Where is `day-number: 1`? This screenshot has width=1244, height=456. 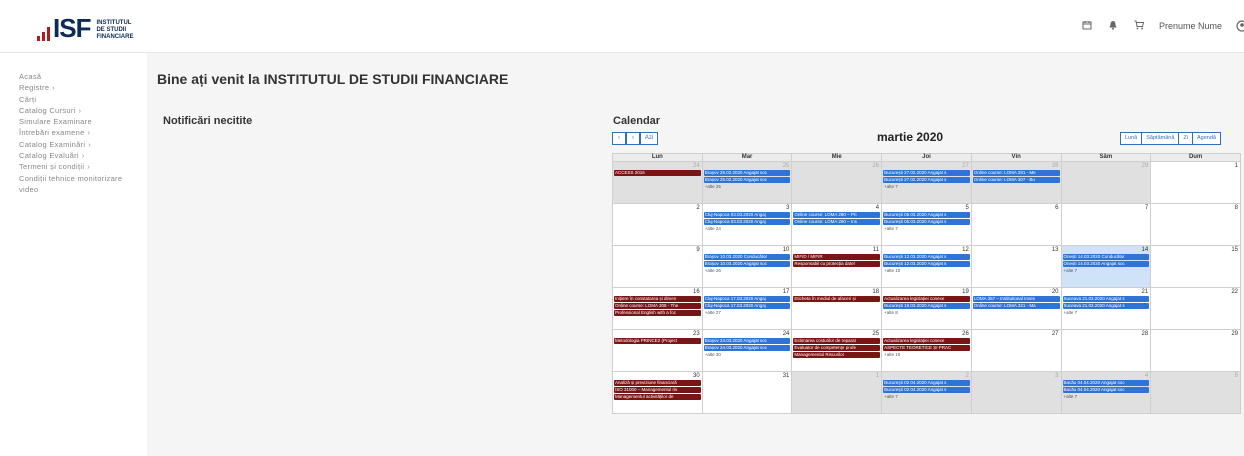 day-number: 1 is located at coordinates (1195, 166).